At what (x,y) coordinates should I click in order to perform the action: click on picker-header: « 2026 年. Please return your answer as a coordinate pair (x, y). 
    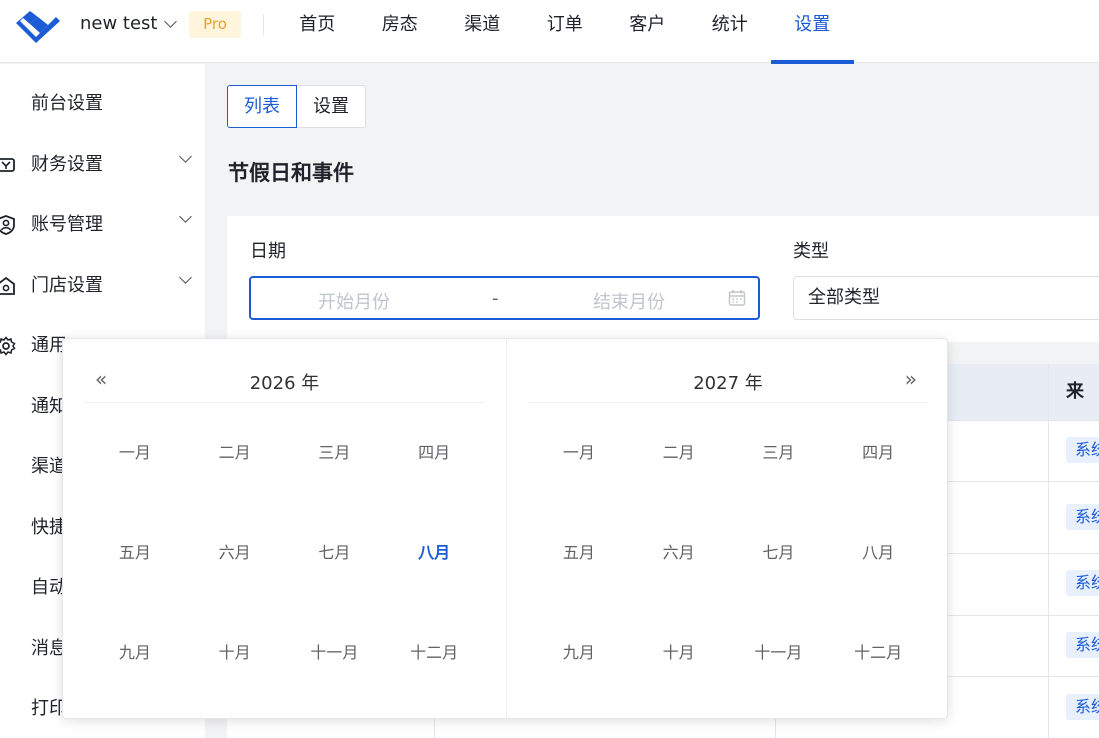
    Looking at the image, I should click on (284, 381).